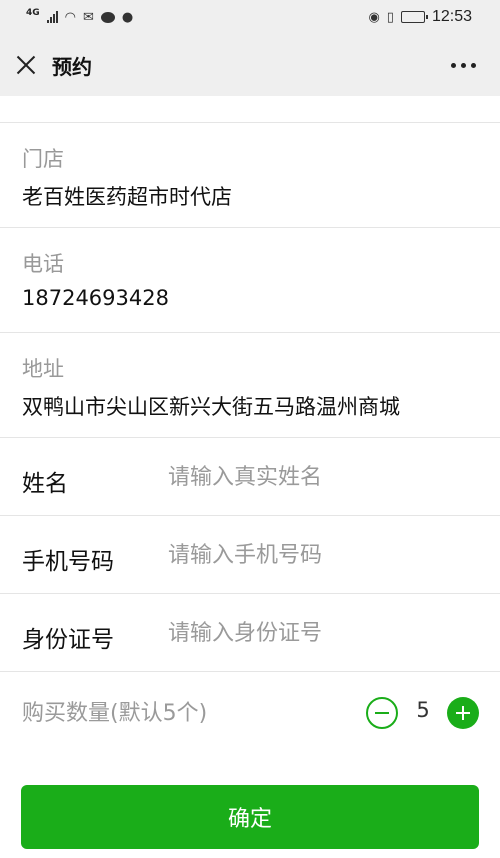 This screenshot has height=858, width=500. I want to click on store-row: 门店 老百姓医药超市时代店, so click(250, 175).